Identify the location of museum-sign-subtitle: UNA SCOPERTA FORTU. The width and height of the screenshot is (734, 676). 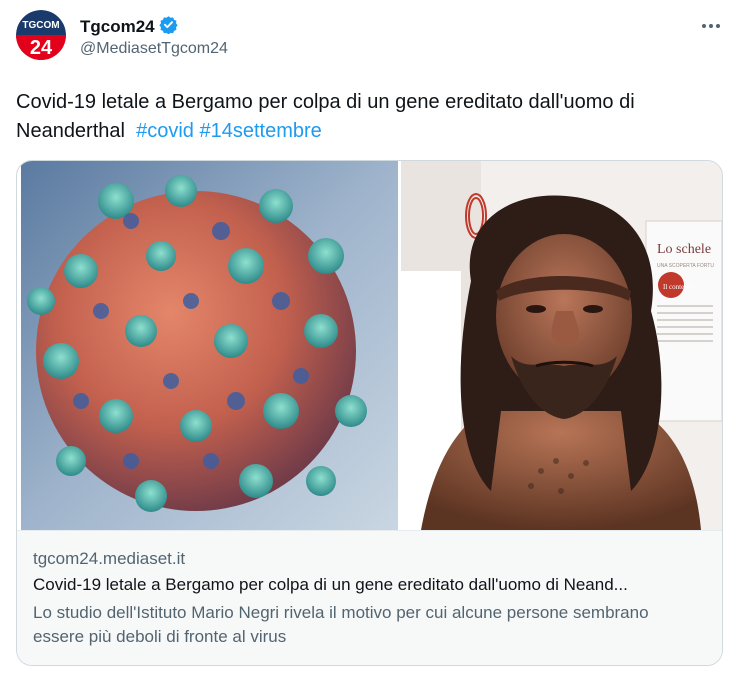
(685, 266).